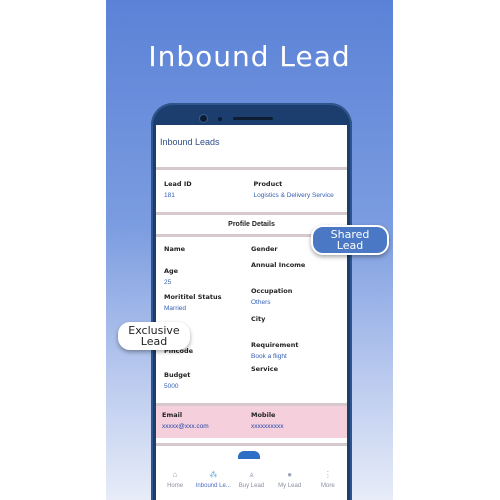  Describe the element at coordinates (175, 308) in the screenshot. I see `marital-value: Married` at that location.